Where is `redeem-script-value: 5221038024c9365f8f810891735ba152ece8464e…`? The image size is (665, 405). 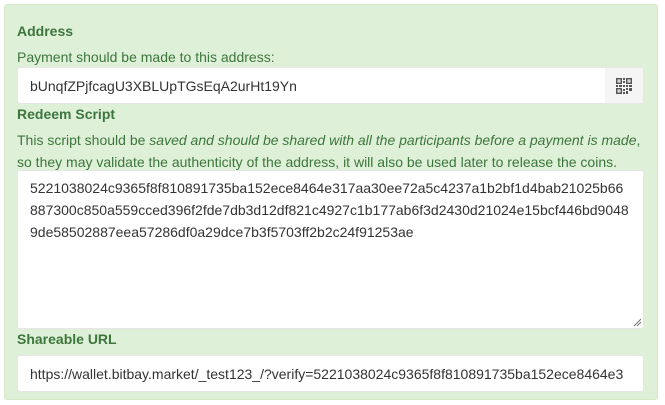
redeem-script-value: 5221038024c9365f8f810891735ba152ece8464e… is located at coordinates (329, 210).